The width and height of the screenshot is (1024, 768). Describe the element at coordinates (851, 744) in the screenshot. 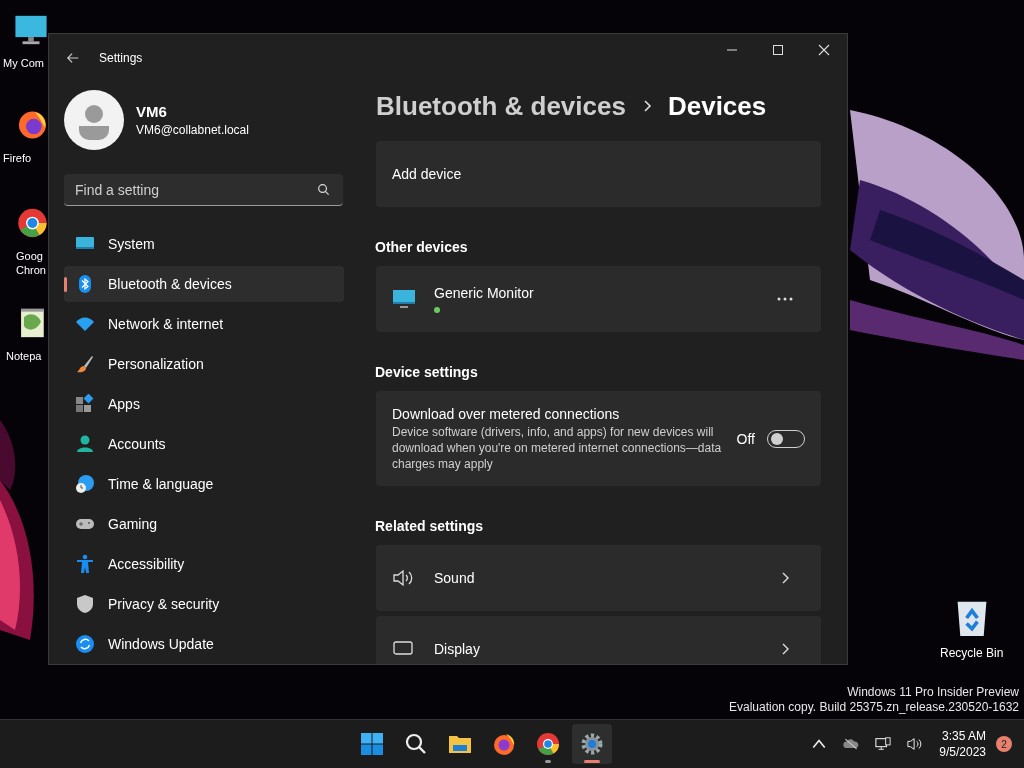

I see `cloud-icon` at that location.